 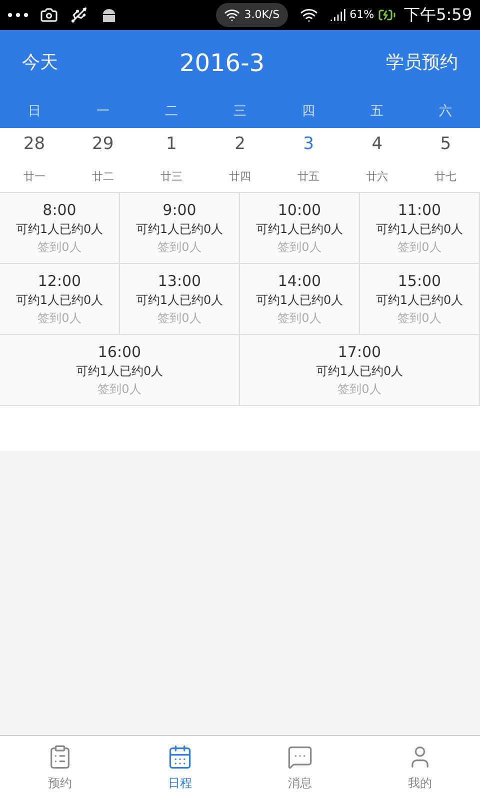 What do you see at coordinates (60, 228) in the screenshot?
I see `time-slot: 8:00 可约1人已约0人 签到0人` at bounding box center [60, 228].